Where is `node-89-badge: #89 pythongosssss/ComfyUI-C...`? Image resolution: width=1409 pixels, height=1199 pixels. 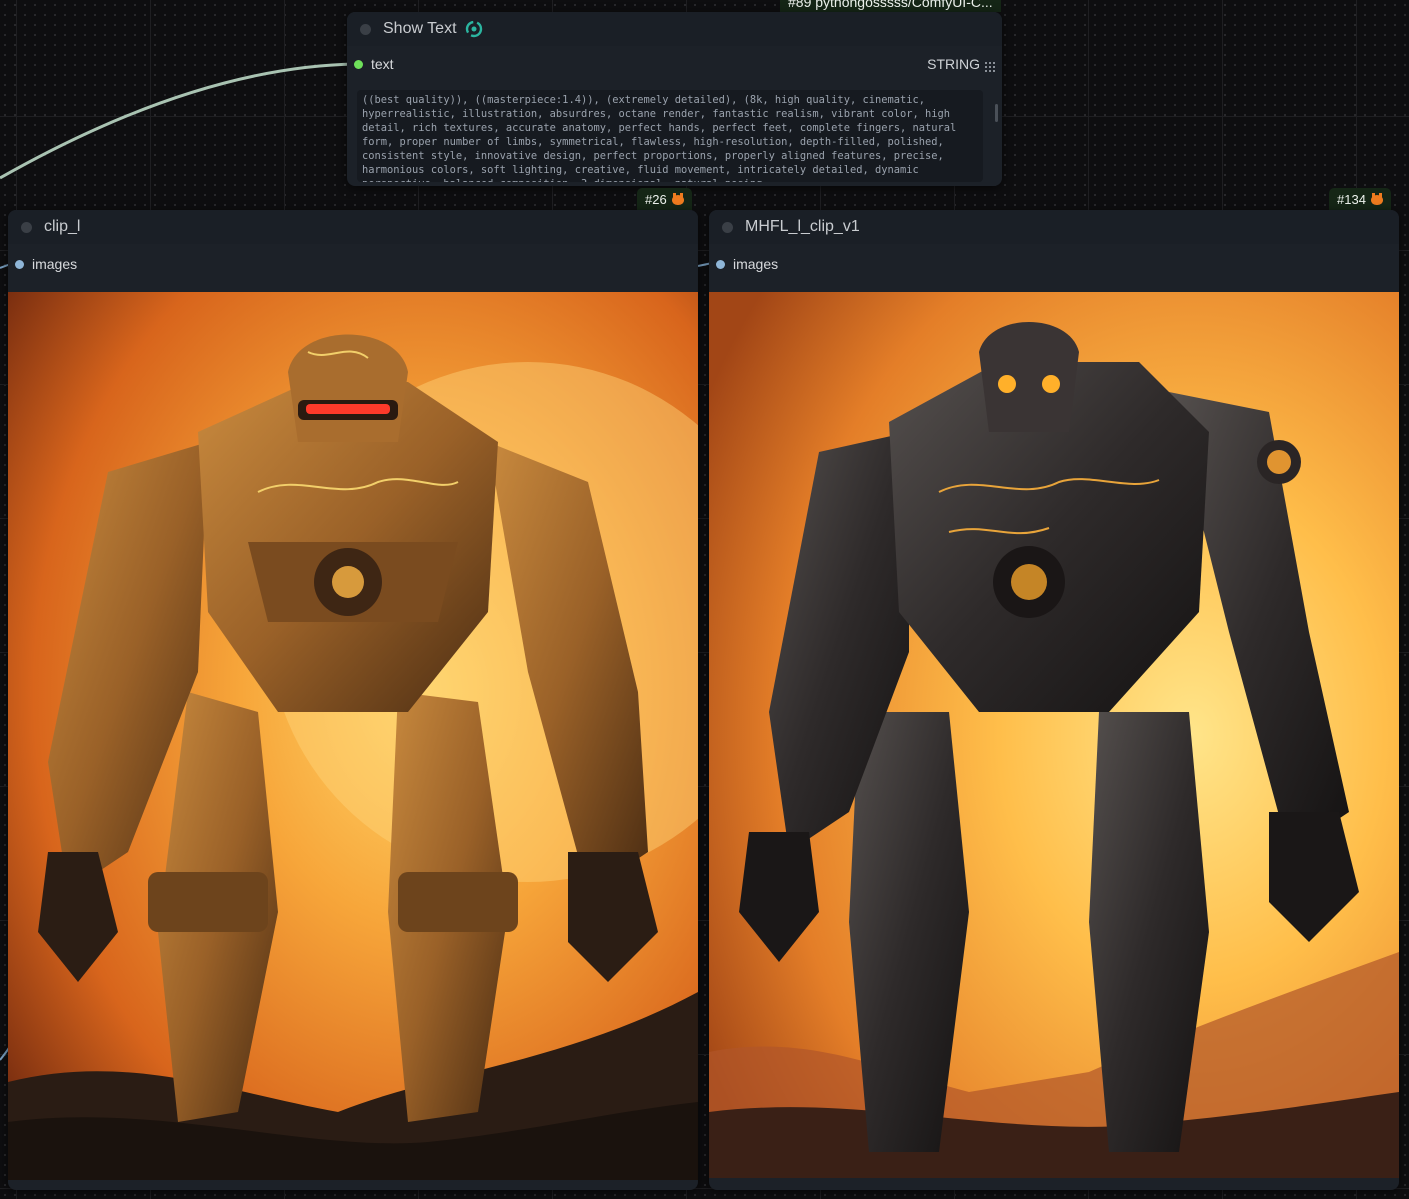
node-89-badge: #89 pythongosssss/ComfyUI-C... is located at coordinates (890, 6).